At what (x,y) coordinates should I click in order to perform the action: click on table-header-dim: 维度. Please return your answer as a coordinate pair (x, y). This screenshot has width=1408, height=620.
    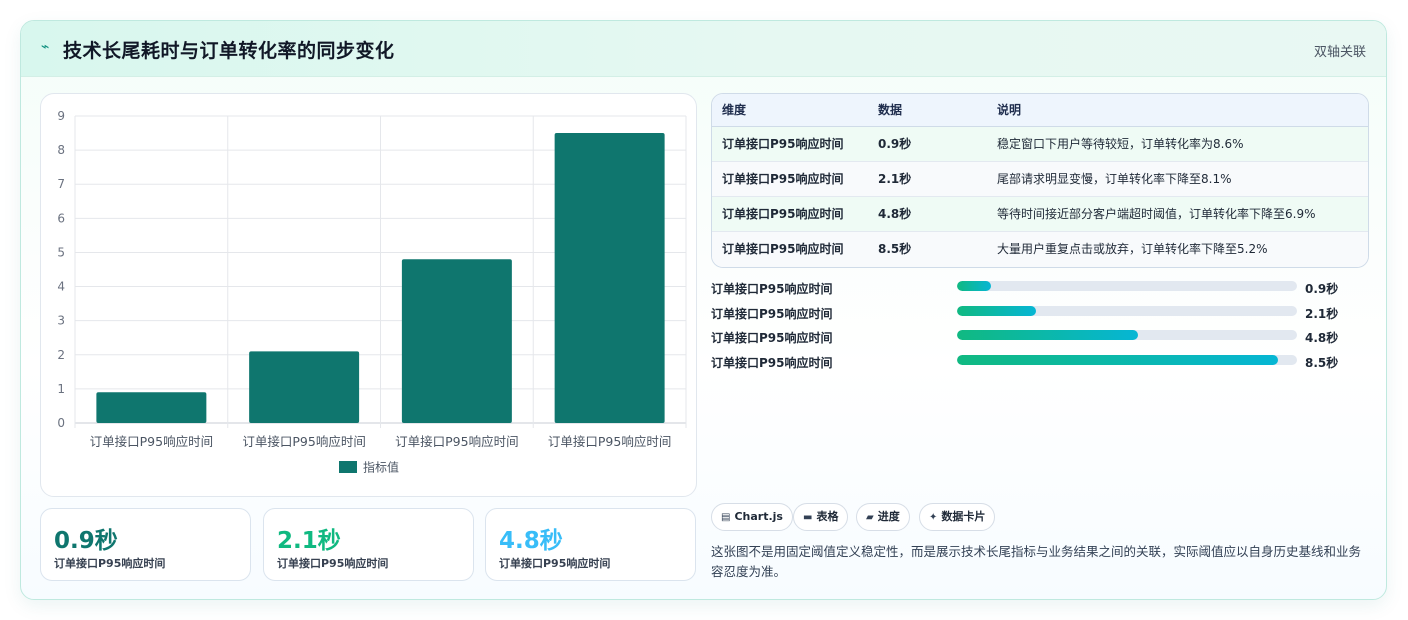
    Looking at the image, I should click on (734, 110).